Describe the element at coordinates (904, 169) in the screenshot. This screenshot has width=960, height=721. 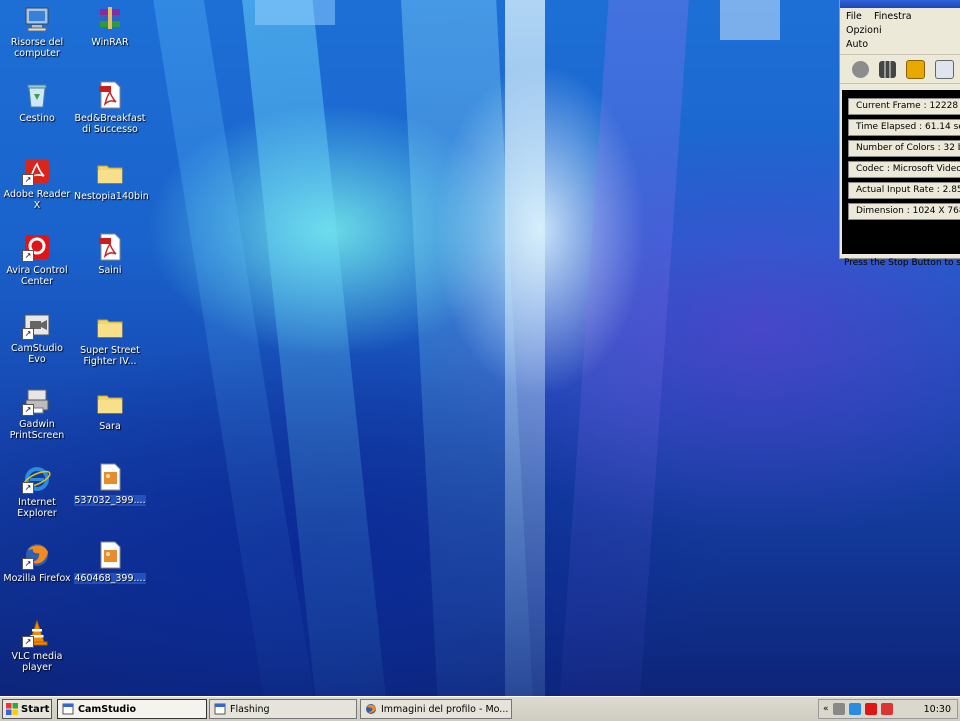
I see `info-codec: Codec : Microsoft Video` at that location.